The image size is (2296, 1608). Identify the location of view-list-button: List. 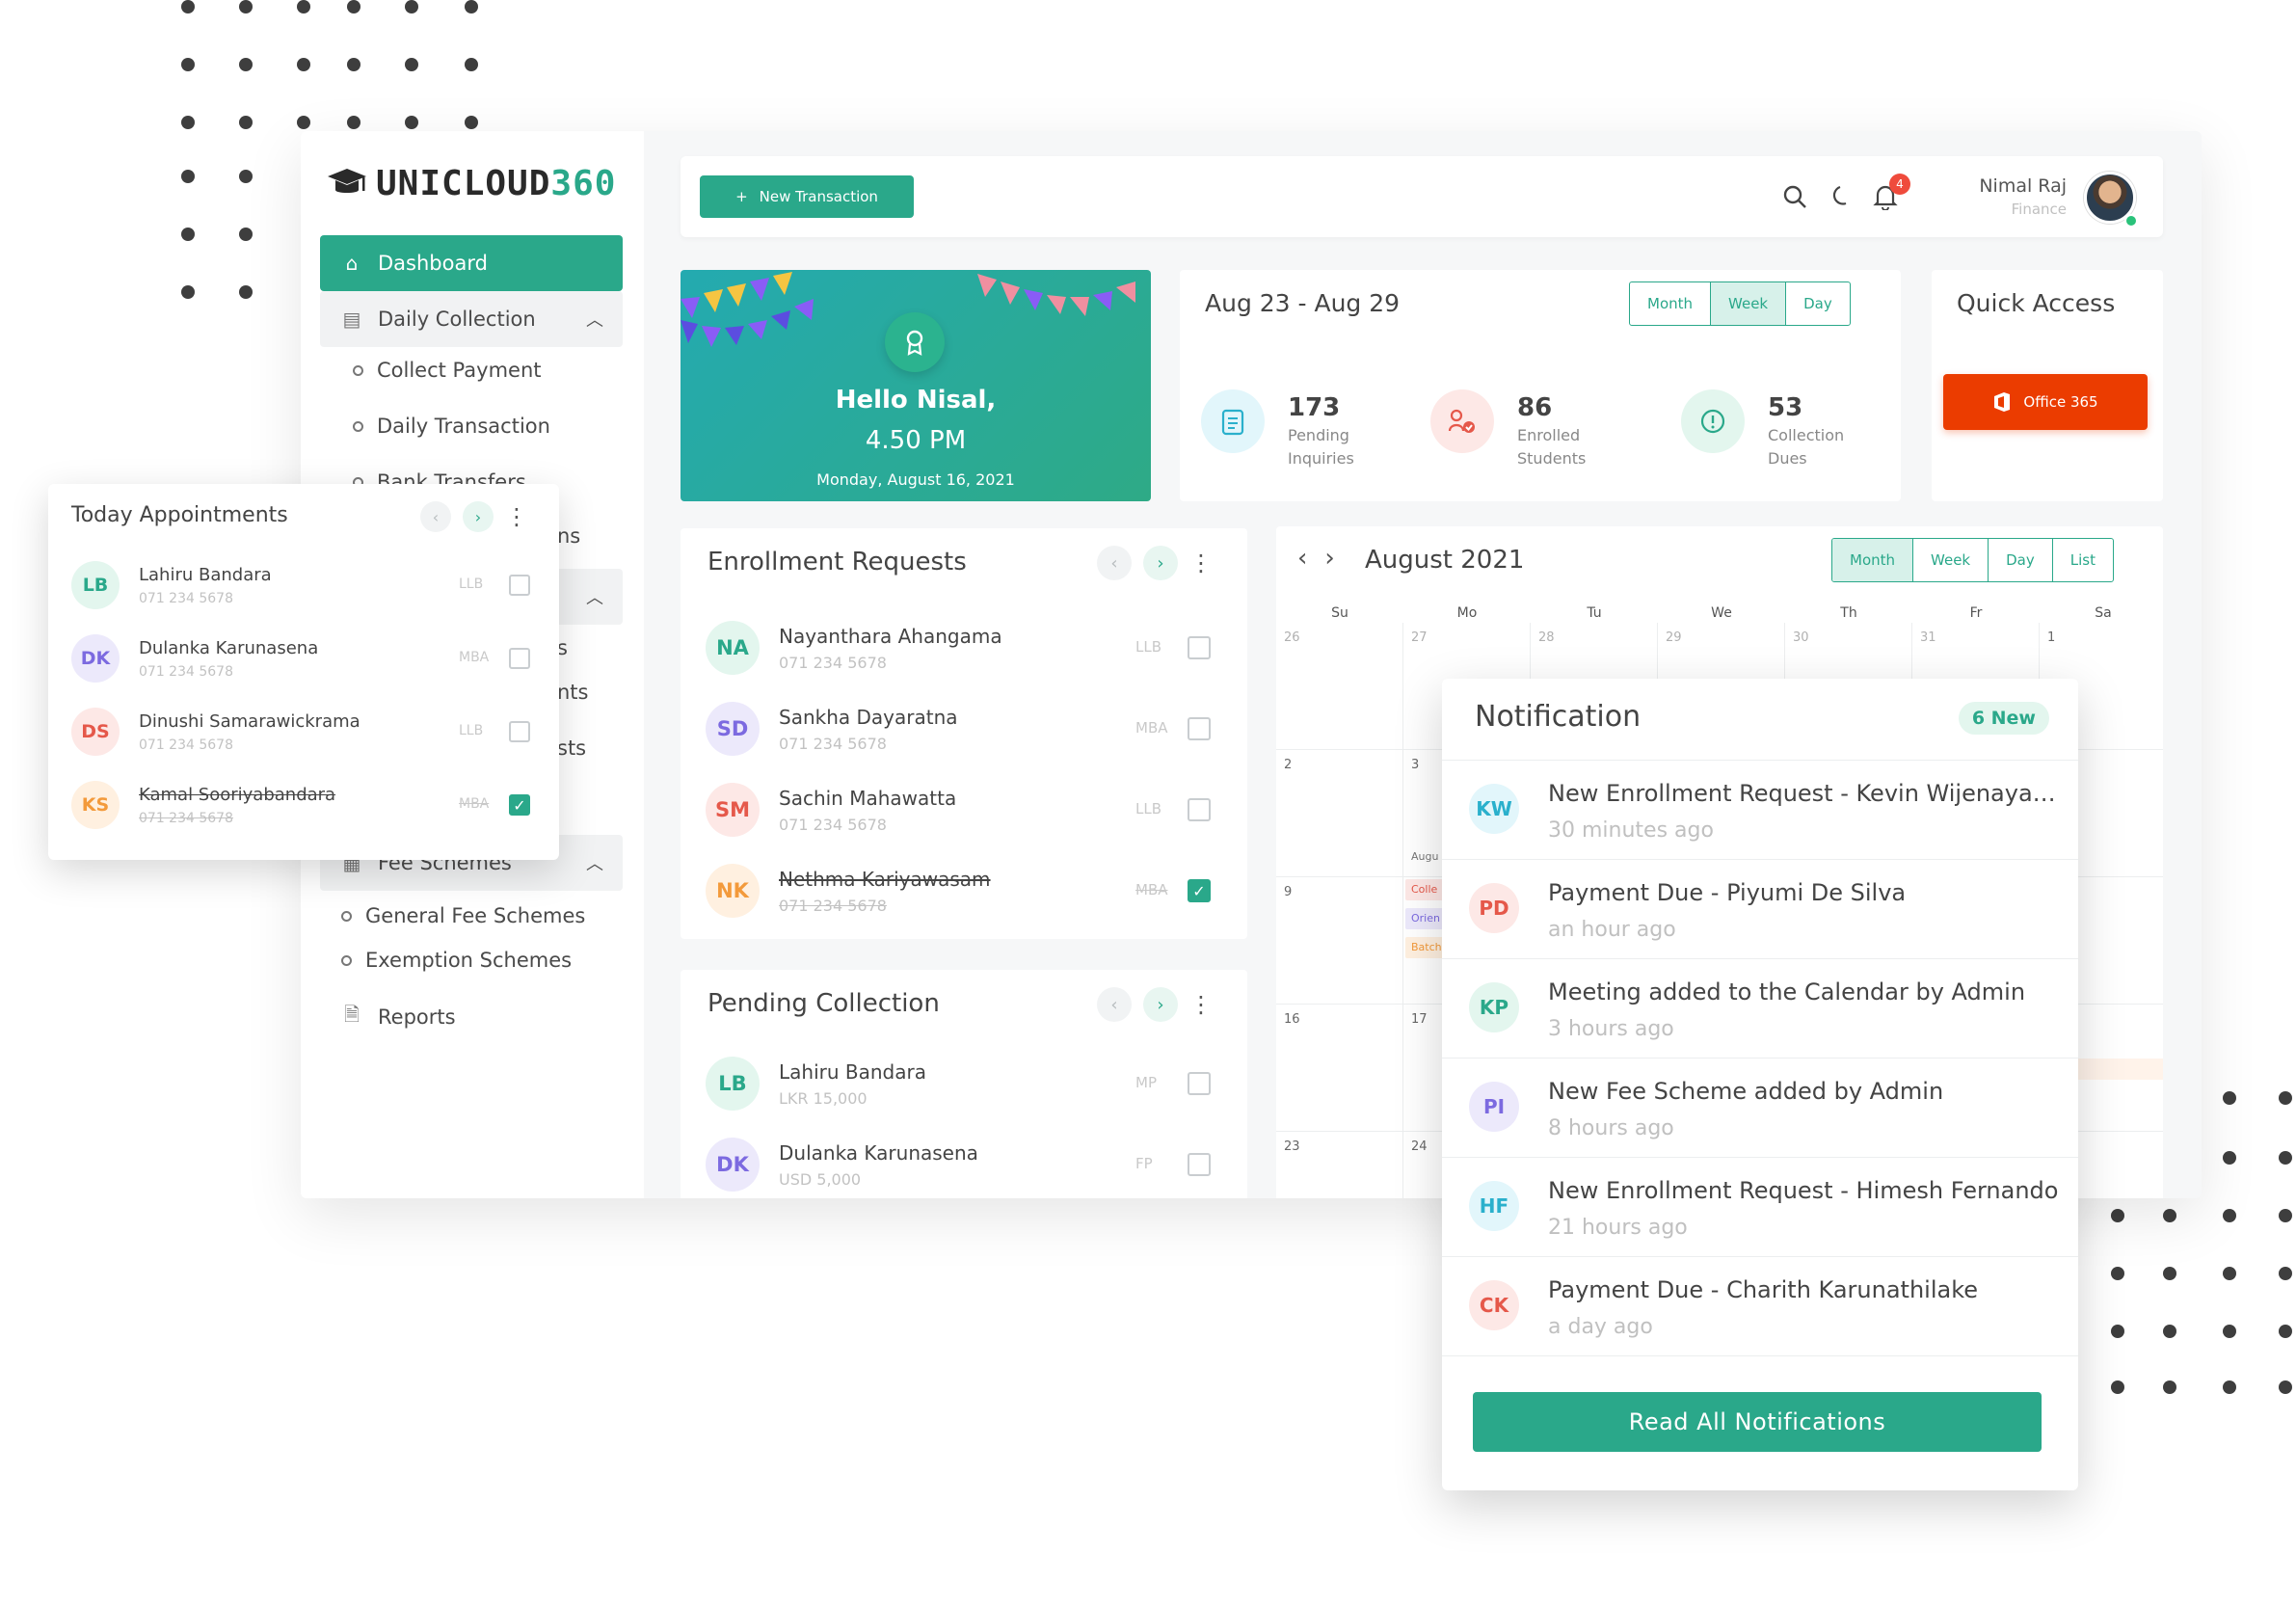
(2083, 560).